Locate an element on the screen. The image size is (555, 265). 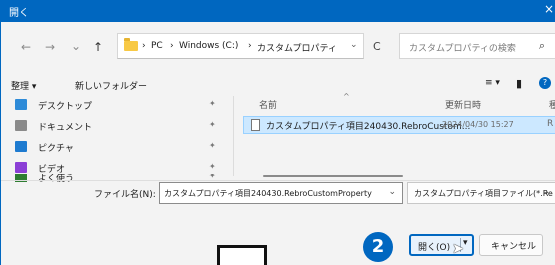
documents-icon is located at coordinates (21, 125).